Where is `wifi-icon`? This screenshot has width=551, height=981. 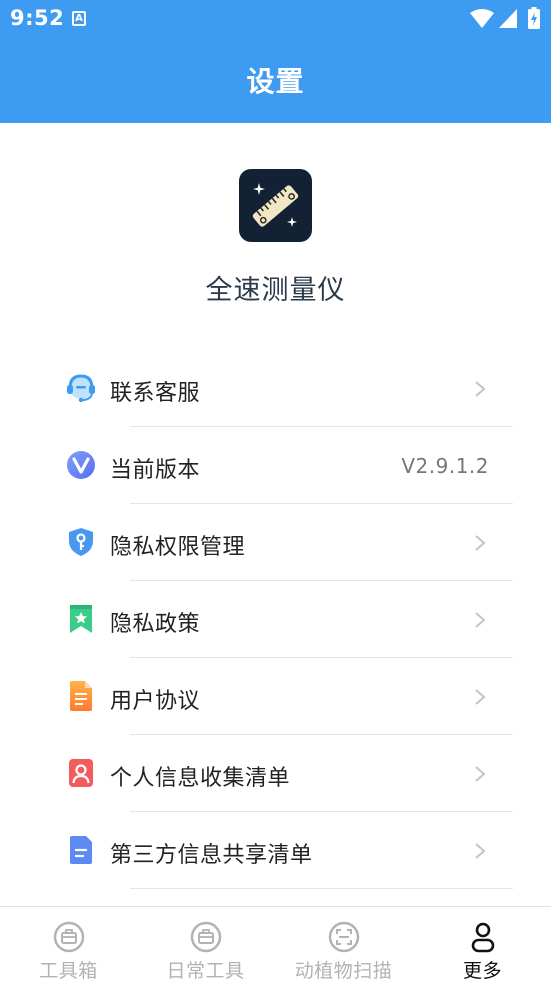
wifi-icon is located at coordinates (482, 18).